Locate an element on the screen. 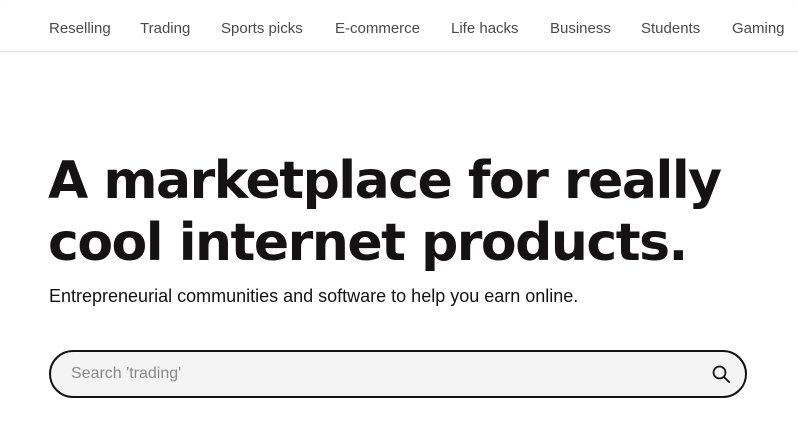 This screenshot has width=798, height=439. nav-item-business: Business is located at coordinates (580, 28).